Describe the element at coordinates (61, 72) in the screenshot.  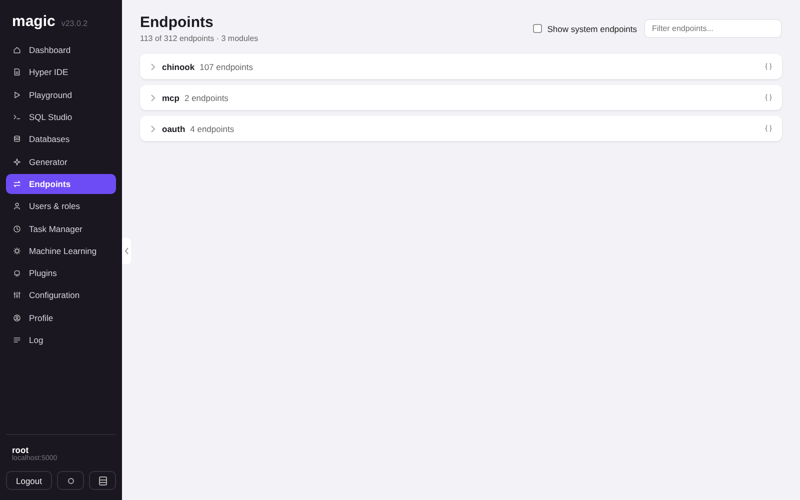
I see `sidebar-item: Hyper IDE` at that location.